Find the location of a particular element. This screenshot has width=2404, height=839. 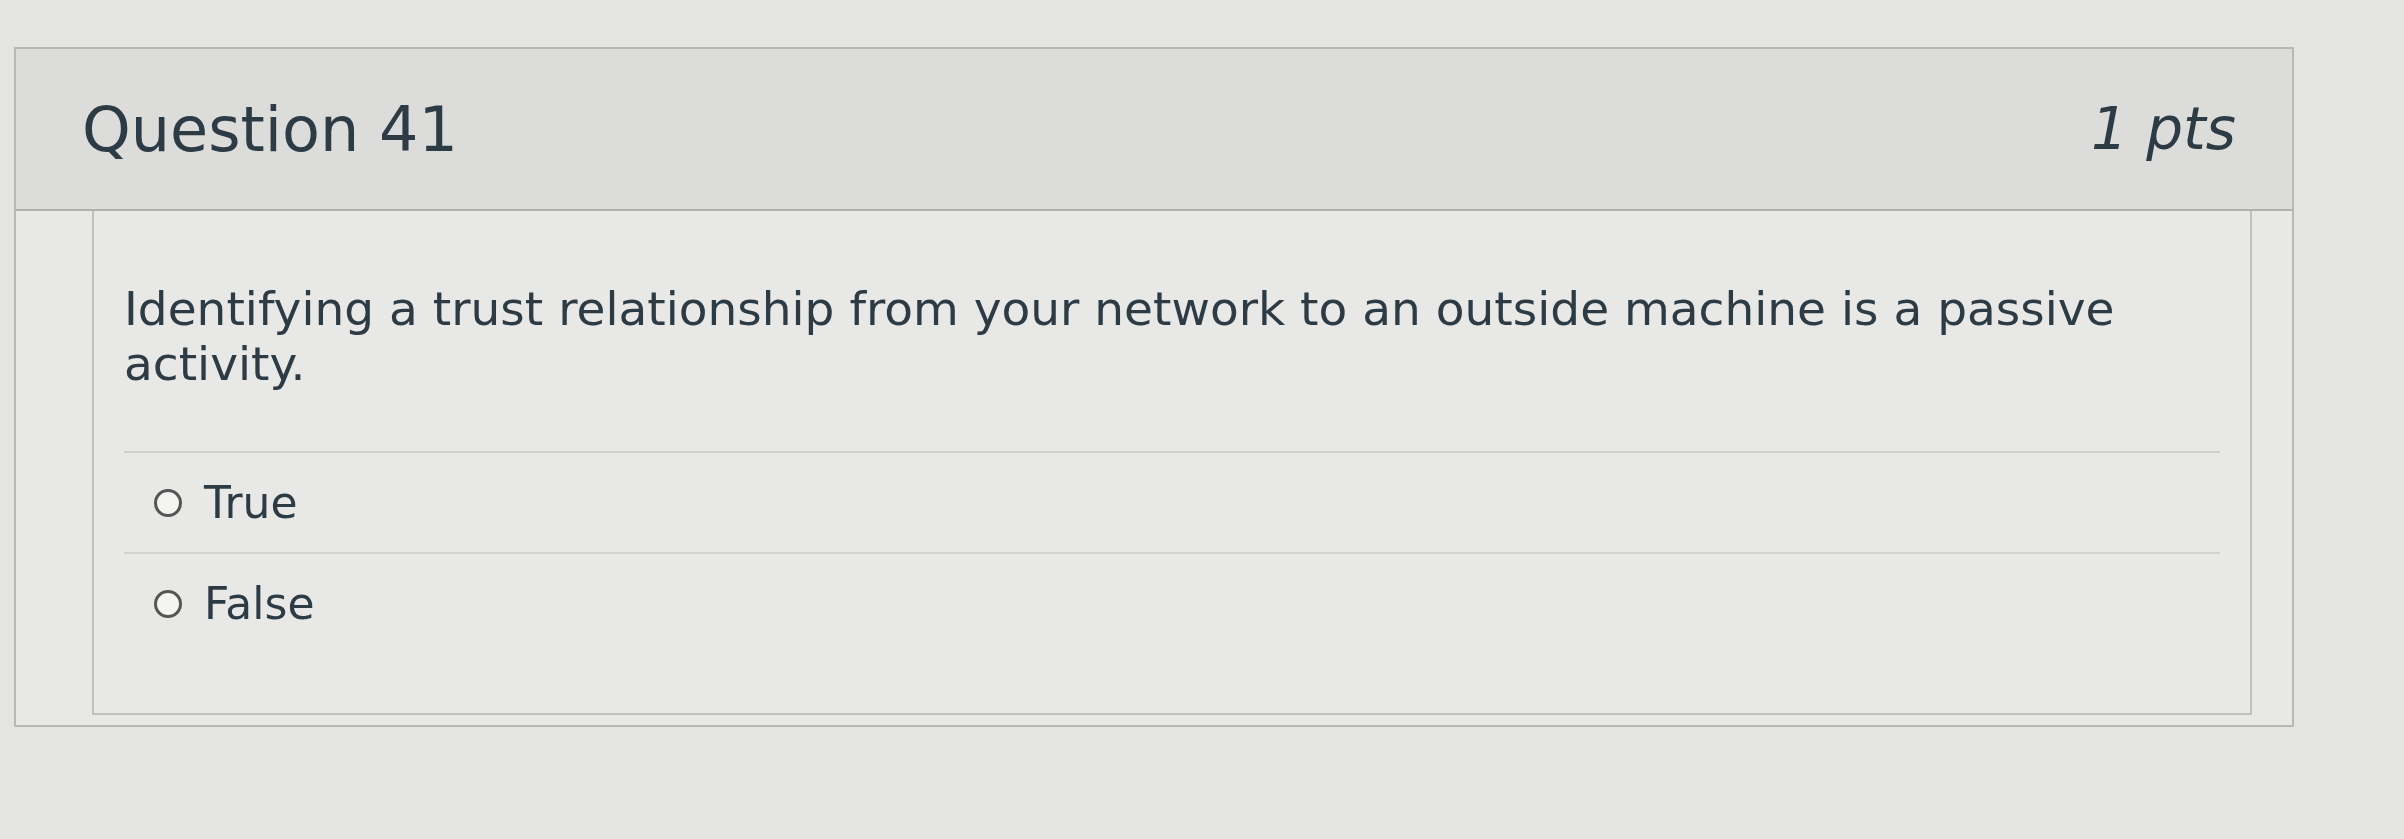

answer-label: False is located at coordinates (259, 603).